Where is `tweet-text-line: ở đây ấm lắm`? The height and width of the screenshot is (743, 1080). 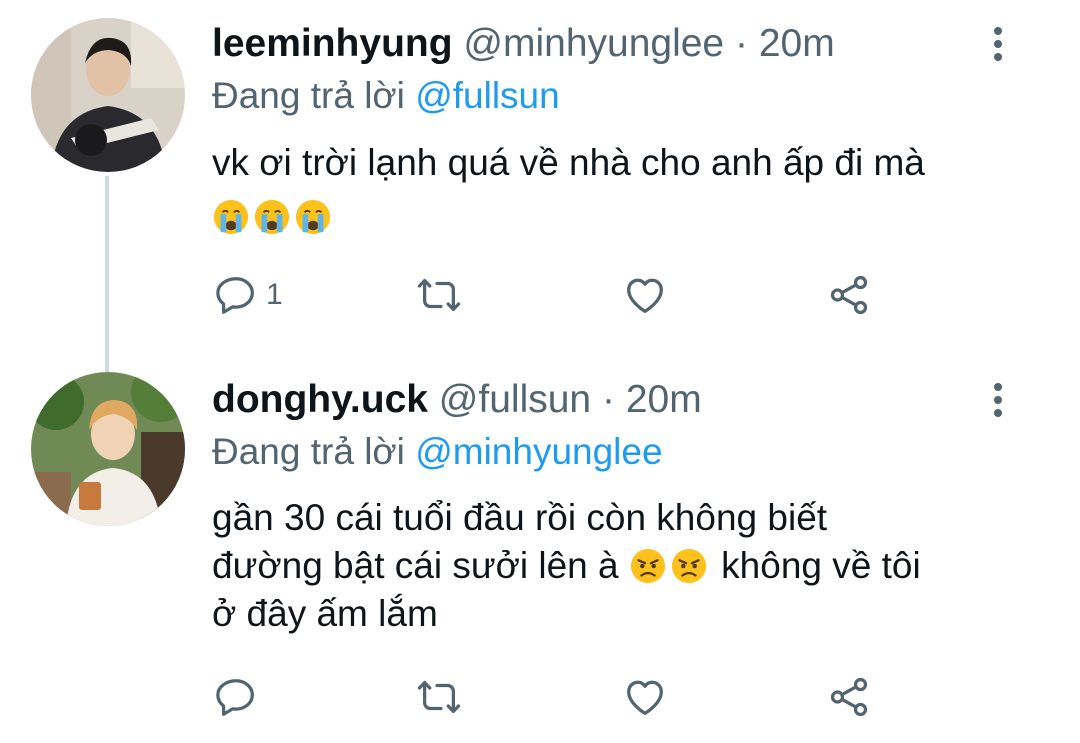 tweet-text-line: ở đây ấm lắm is located at coordinates (325, 613).